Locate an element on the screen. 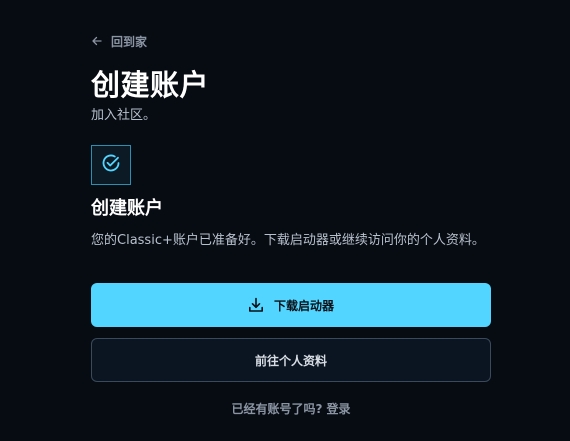 This screenshot has height=441, width=570. go-to-profile-button: 前往个人资料 is located at coordinates (291, 360).